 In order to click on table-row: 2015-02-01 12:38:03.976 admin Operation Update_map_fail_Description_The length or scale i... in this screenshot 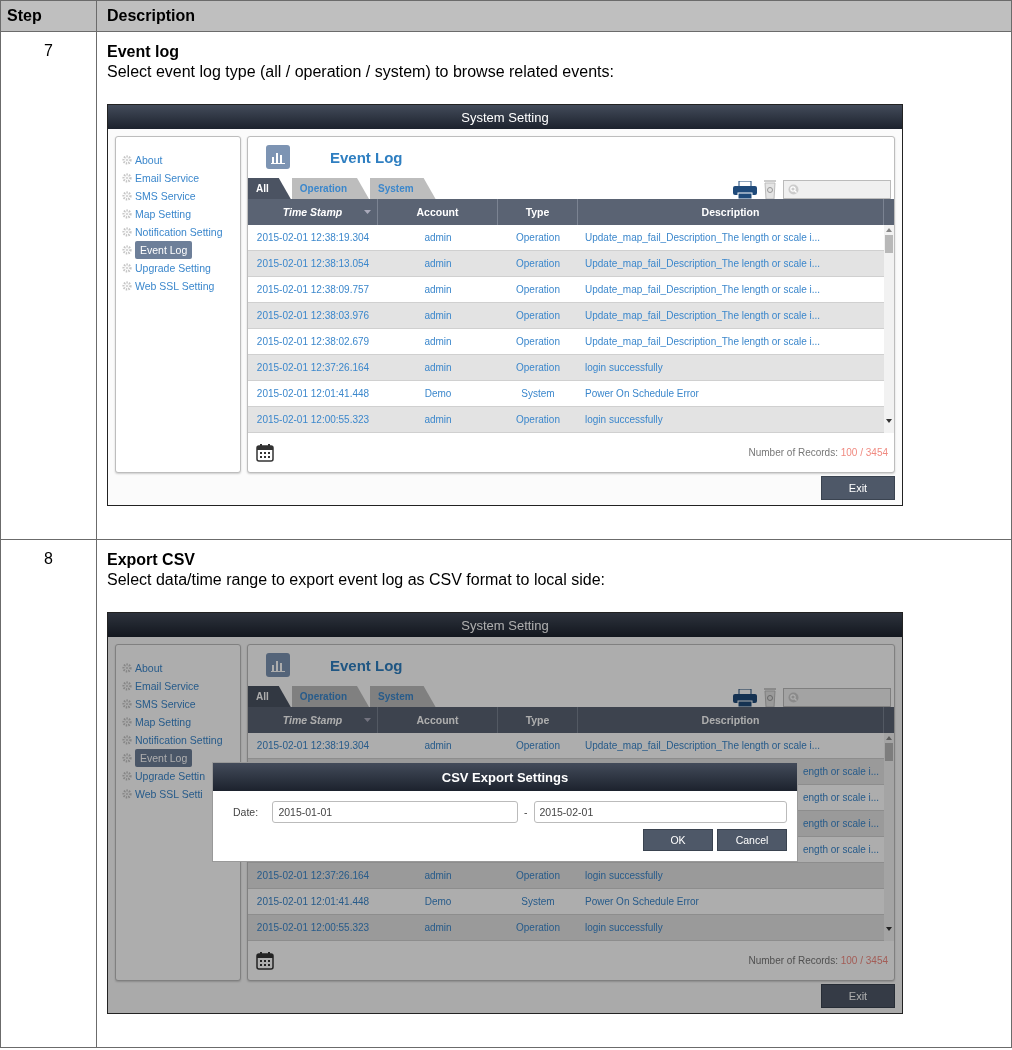, I will do `click(566, 316)`.